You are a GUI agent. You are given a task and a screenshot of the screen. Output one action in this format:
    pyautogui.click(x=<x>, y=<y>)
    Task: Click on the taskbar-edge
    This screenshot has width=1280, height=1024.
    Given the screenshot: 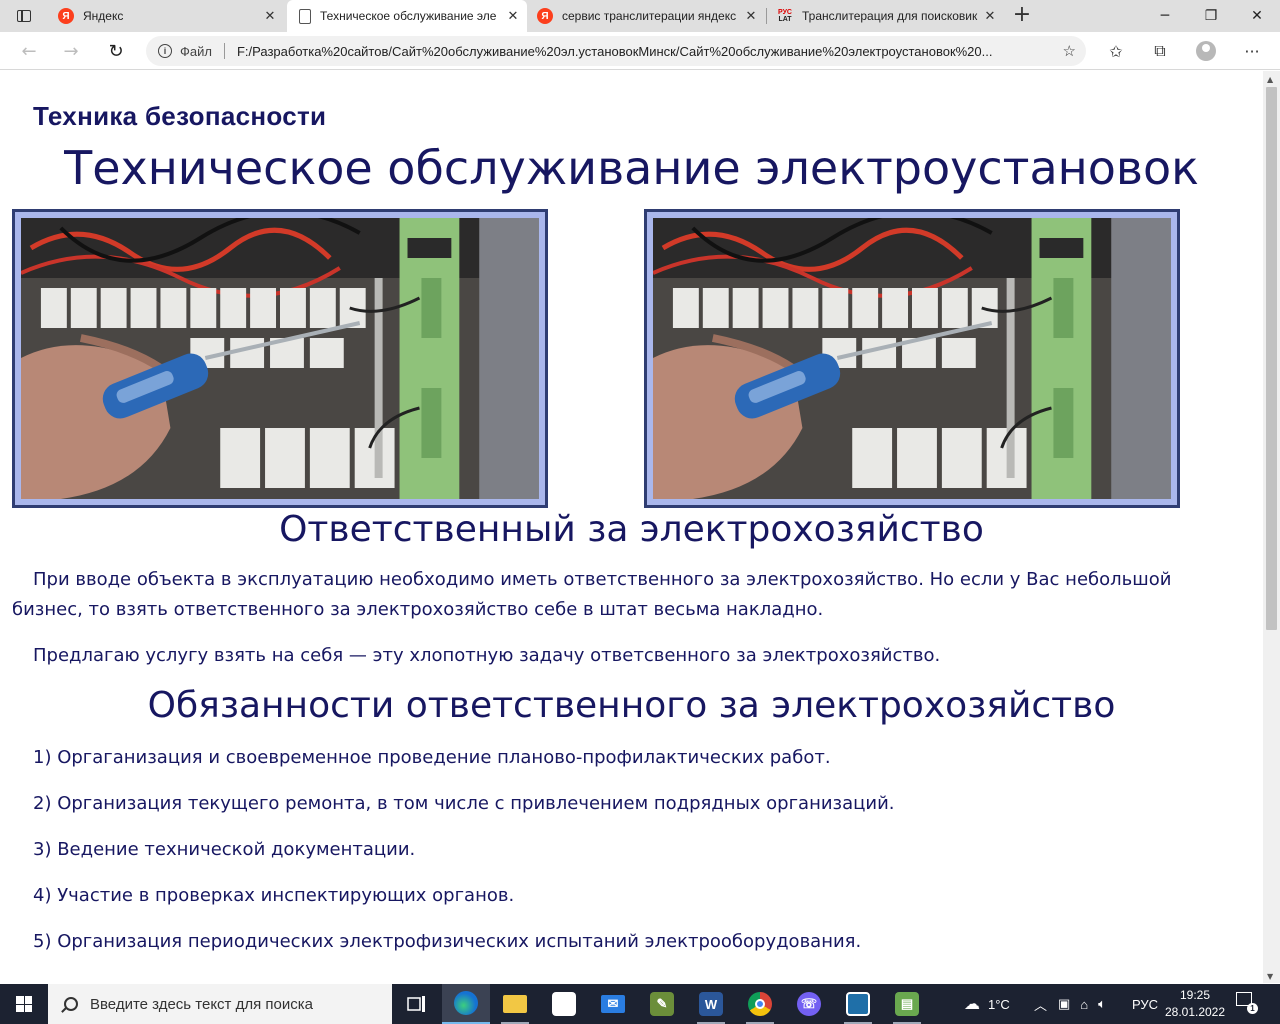 What is the action you would take?
    pyautogui.click(x=466, y=1004)
    